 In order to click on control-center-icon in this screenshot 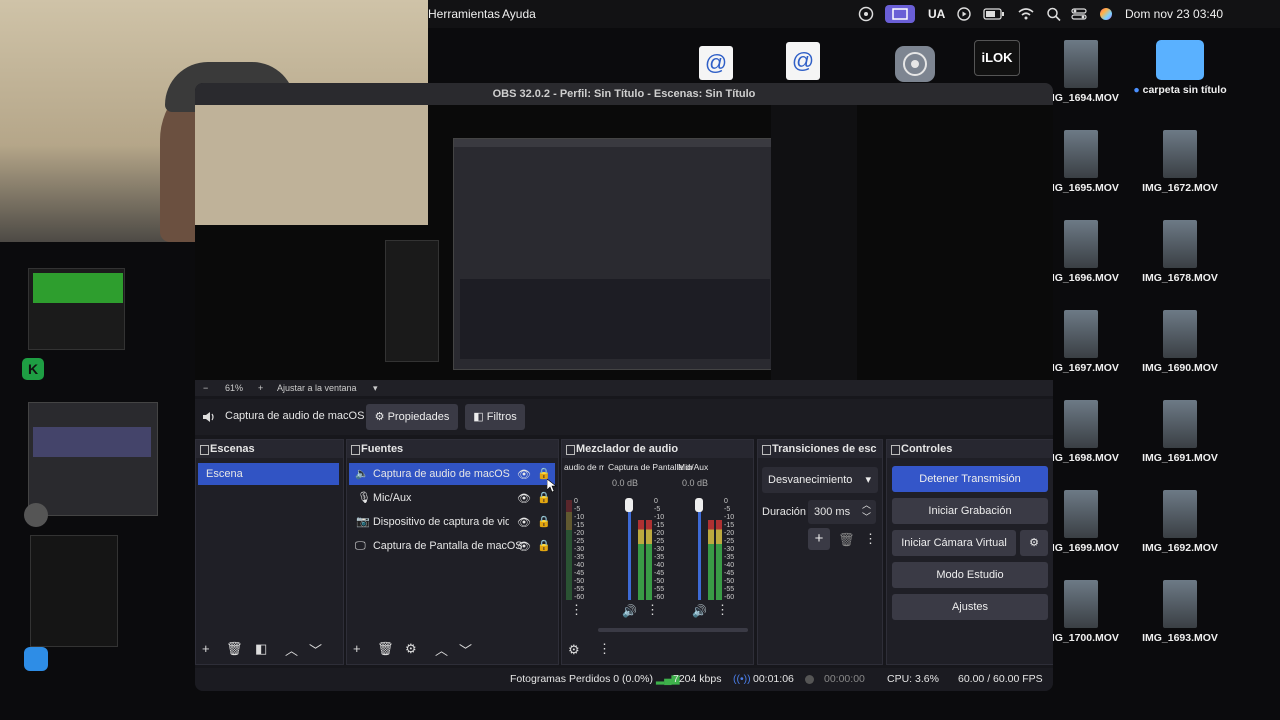, I will do `click(1079, 14)`.